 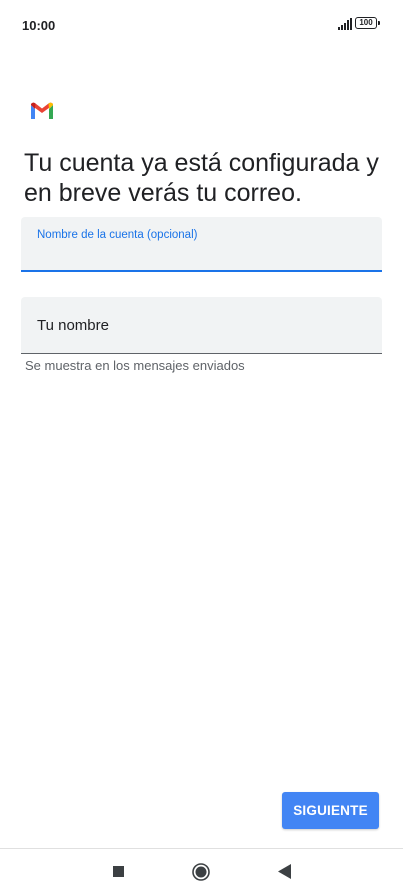 What do you see at coordinates (117, 235) in the screenshot?
I see `account-name-label: Nombre de la cuenta (opcional)` at bounding box center [117, 235].